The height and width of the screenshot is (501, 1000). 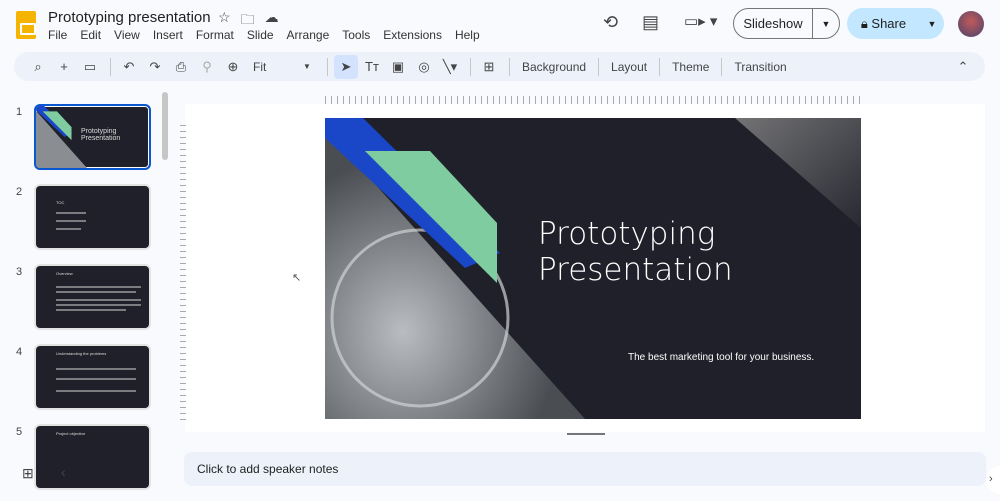 What do you see at coordinates (372, 67) in the screenshot?
I see `text-box-icon: Tт` at bounding box center [372, 67].